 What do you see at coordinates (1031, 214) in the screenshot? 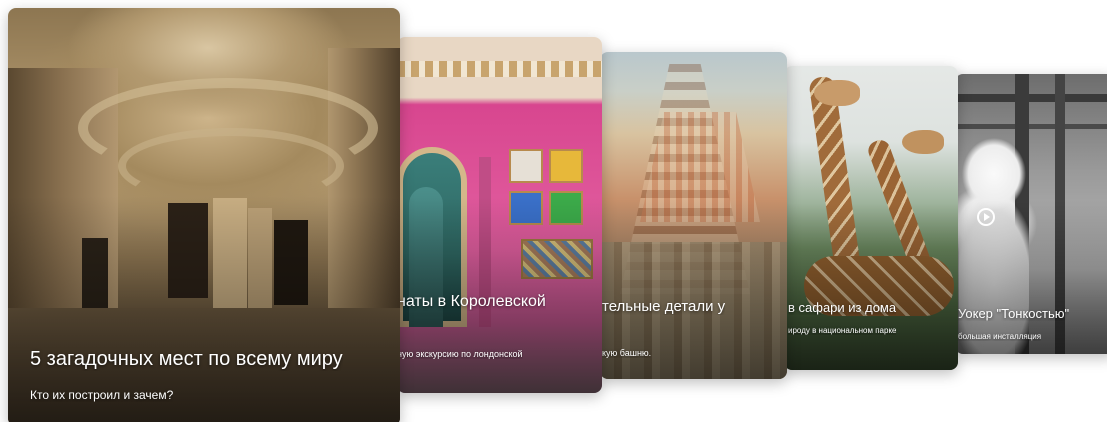
I see `story-card-walker: Уокер "Тонкостью" большая инсталляция` at bounding box center [1031, 214].